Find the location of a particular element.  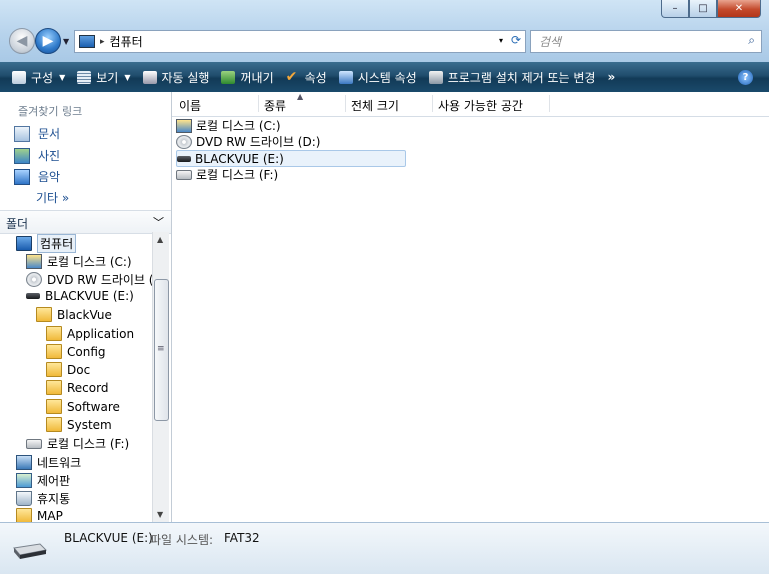

breadcrumb-computer: 컴퓨터 is located at coordinates (126, 41).